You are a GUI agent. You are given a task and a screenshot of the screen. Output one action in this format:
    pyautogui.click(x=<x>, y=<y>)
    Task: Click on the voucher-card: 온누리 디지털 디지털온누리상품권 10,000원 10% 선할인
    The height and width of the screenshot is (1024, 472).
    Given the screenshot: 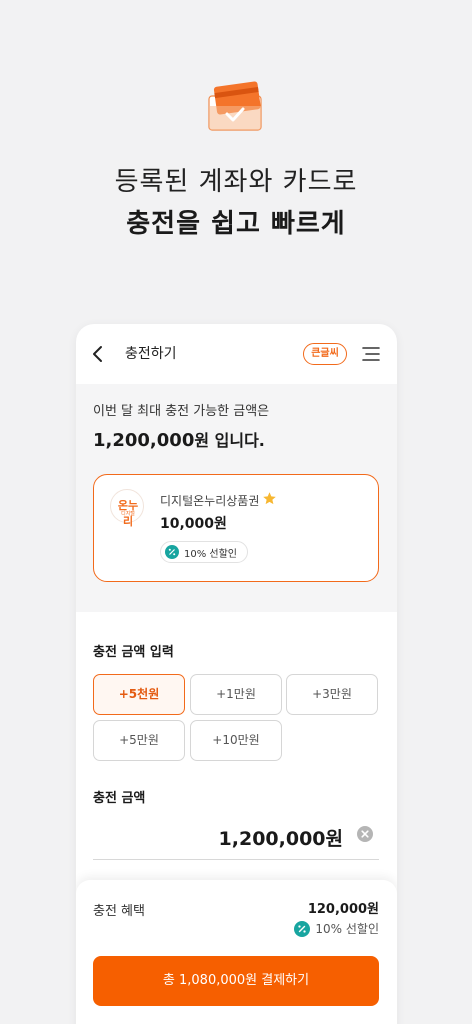 What is the action you would take?
    pyautogui.click(x=236, y=528)
    